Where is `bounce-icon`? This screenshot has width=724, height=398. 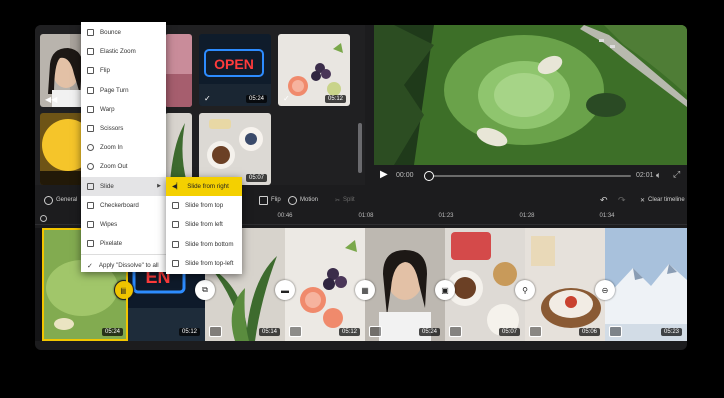
bounce-icon is located at coordinates (90, 33).